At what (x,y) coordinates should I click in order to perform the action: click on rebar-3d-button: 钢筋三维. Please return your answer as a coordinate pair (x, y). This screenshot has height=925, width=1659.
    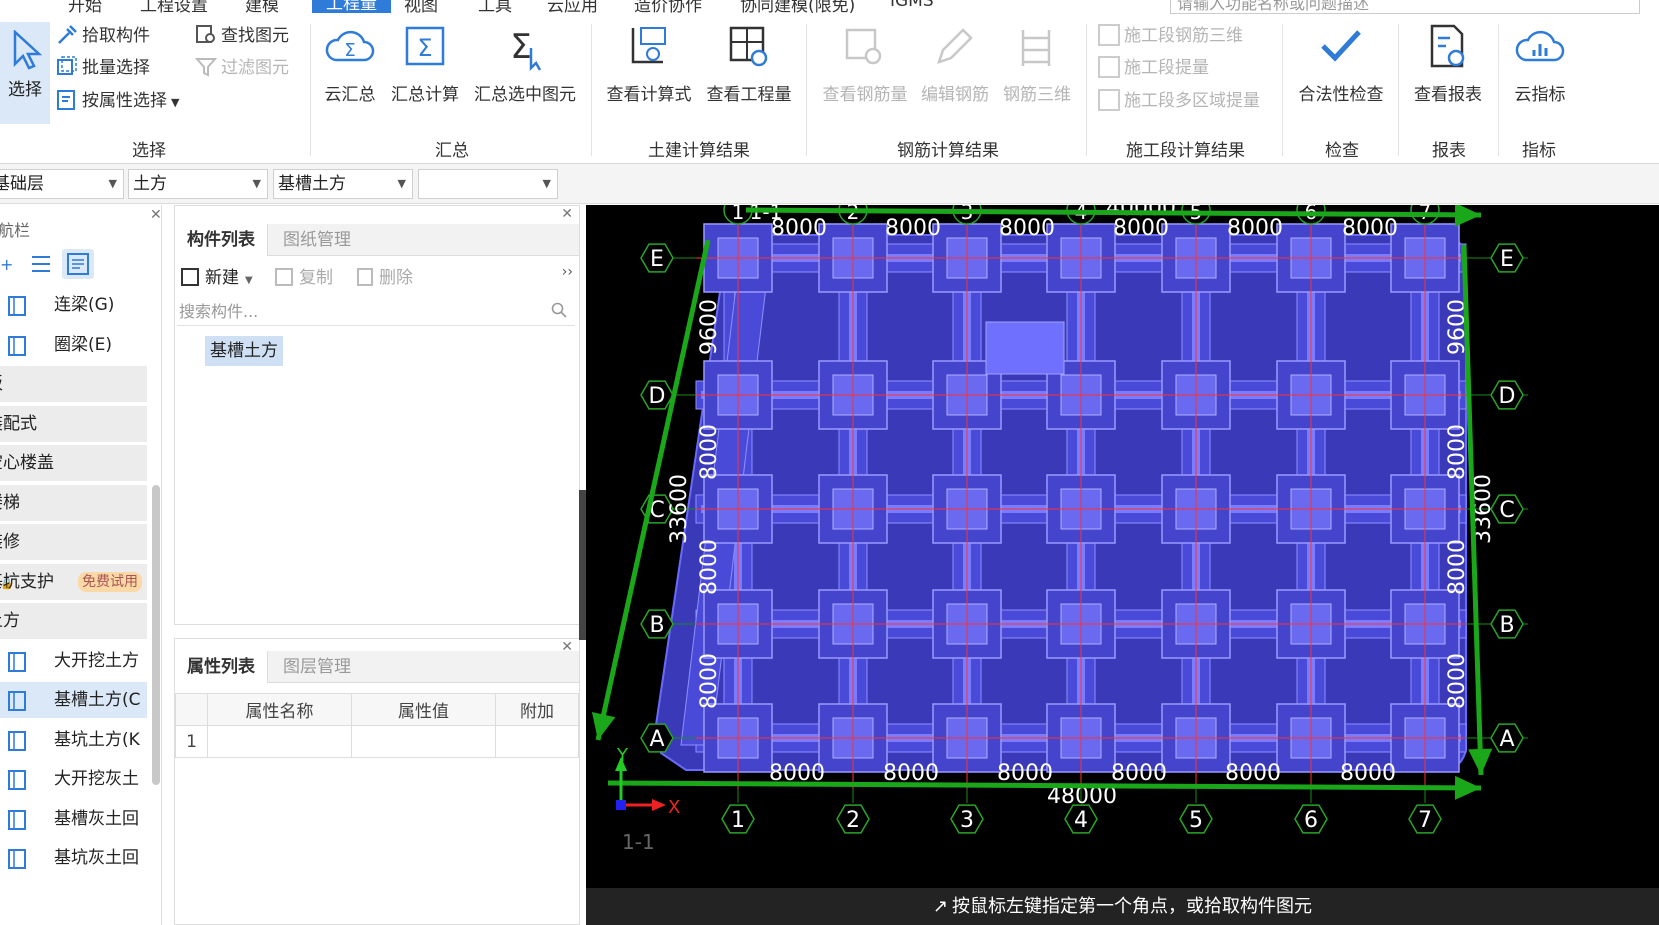
    Looking at the image, I should click on (1037, 63).